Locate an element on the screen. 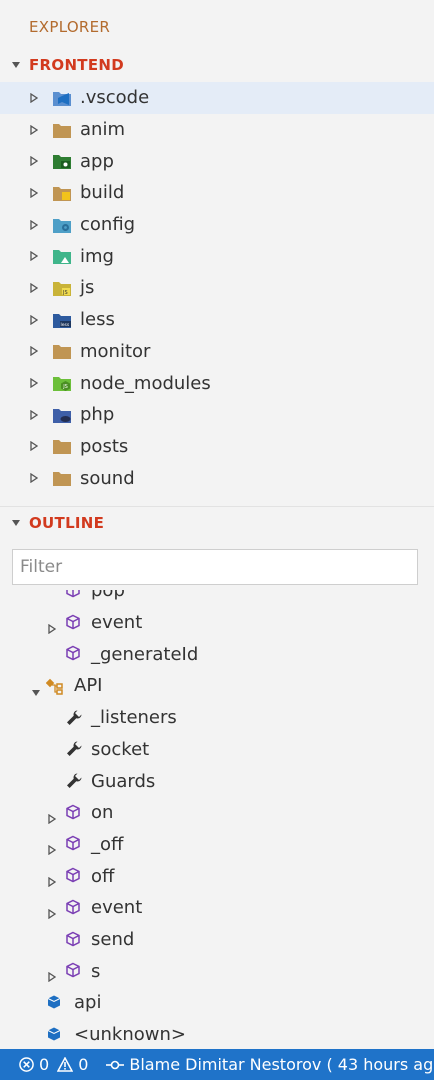  php-folder-icon is located at coordinates (62, 415).